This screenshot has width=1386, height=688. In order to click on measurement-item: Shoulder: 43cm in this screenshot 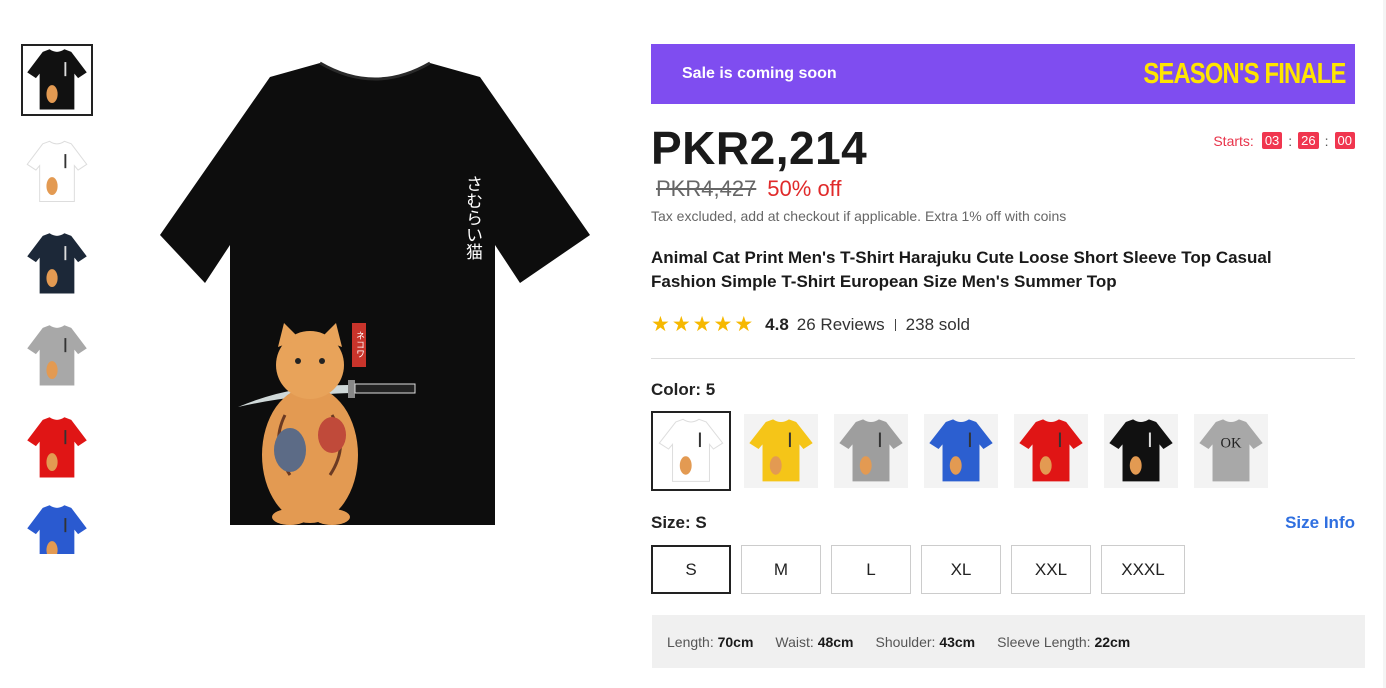, I will do `click(925, 641)`.